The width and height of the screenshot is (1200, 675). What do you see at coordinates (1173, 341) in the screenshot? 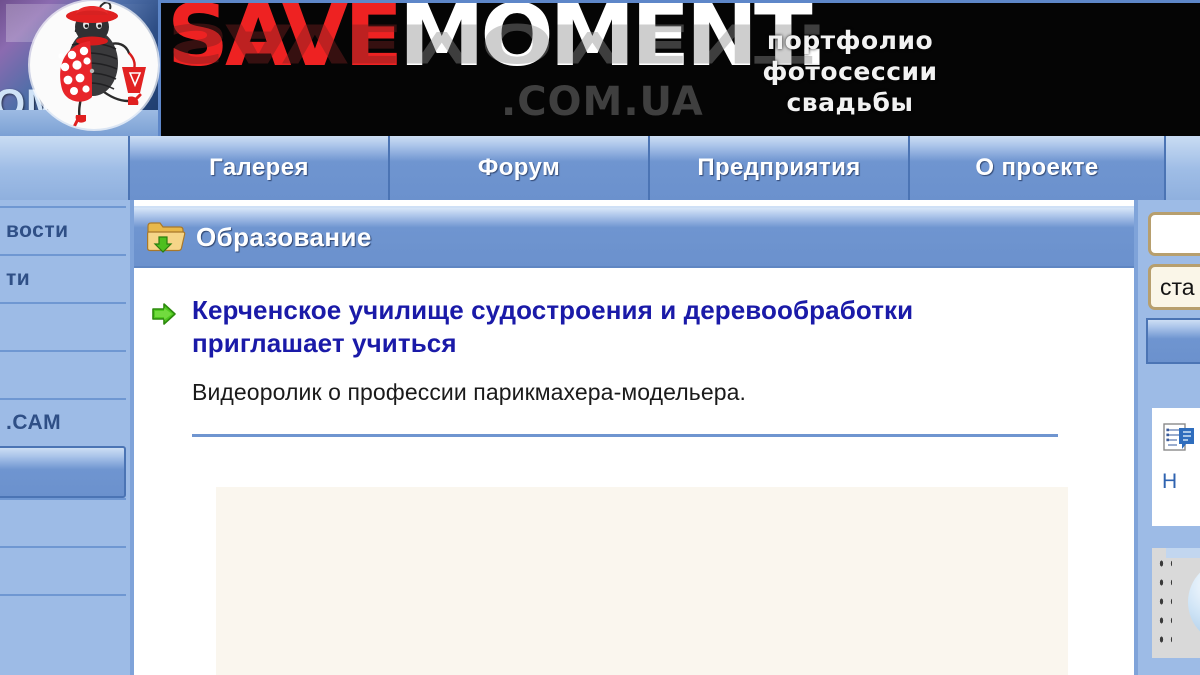
I see `sidebar-section-bar` at bounding box center [1173, 341].